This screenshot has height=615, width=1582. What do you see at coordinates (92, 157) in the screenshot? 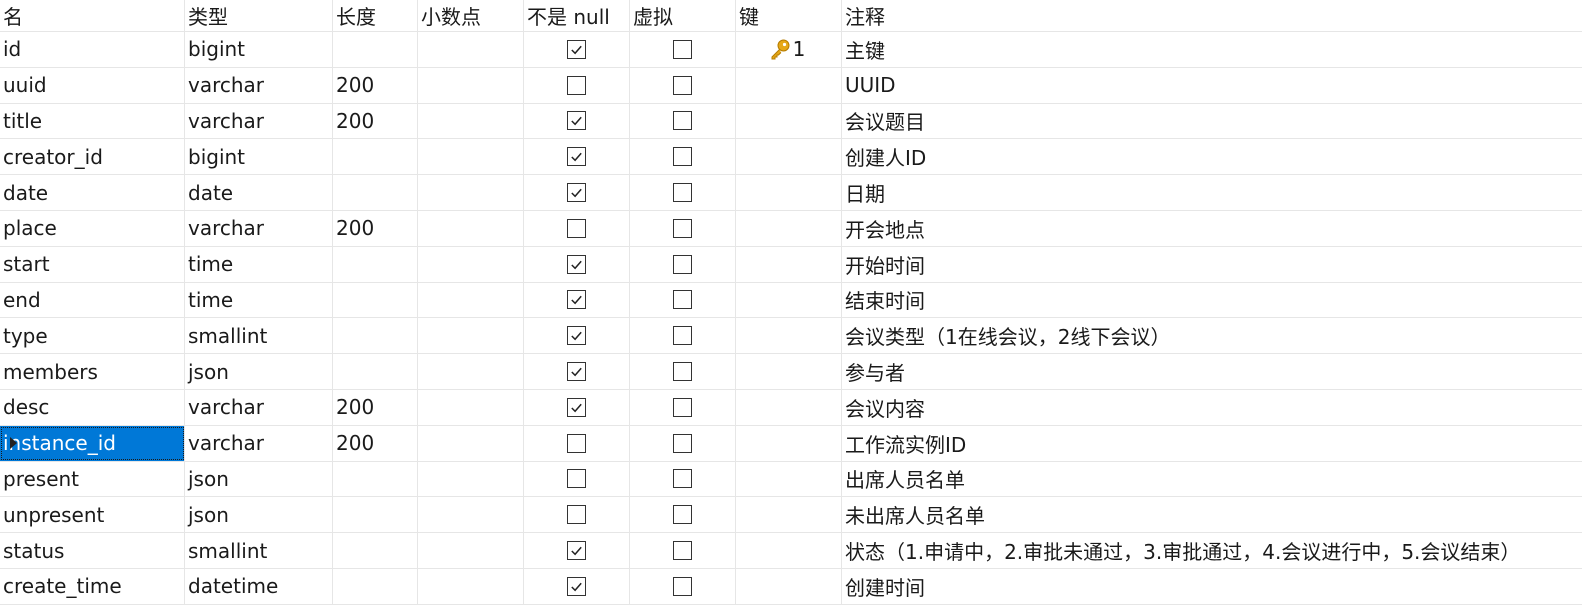
I see `field-name-cell: creator_id` at bounding box center [92, 157].